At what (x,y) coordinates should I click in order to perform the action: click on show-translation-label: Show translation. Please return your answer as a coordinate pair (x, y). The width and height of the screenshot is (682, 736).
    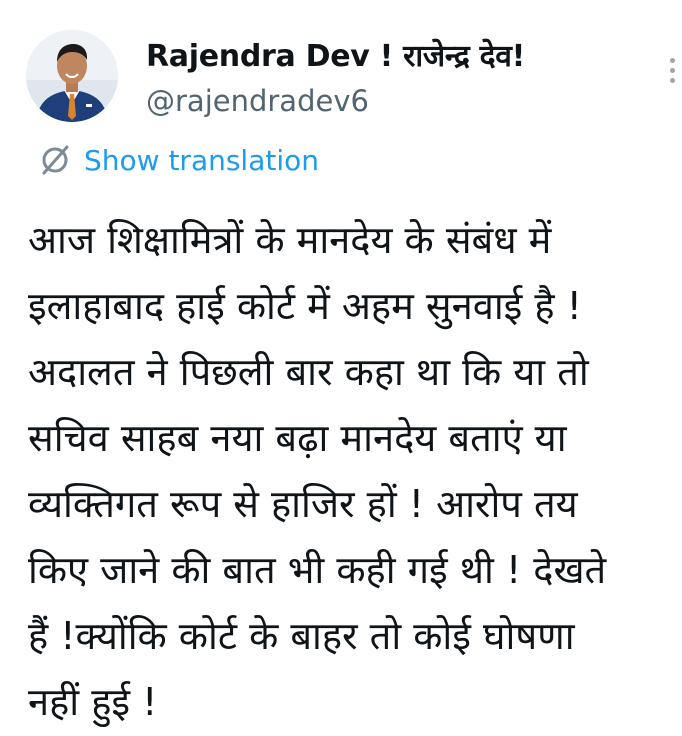
    Looking at the image, I should click on (202, 160).